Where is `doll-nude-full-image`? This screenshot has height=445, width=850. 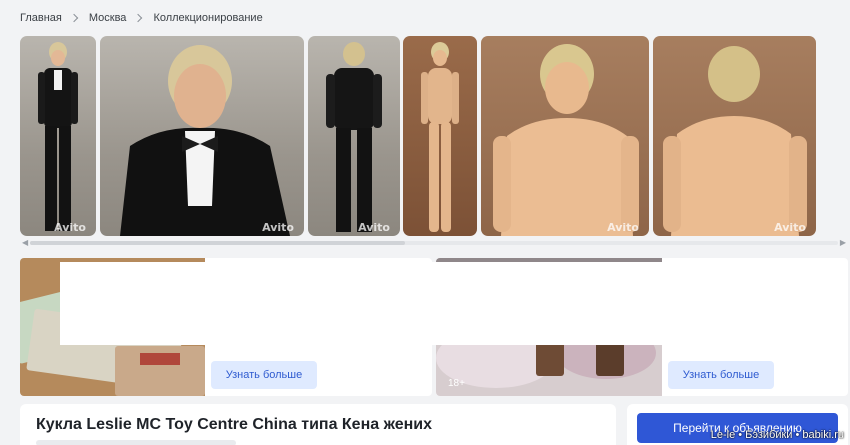
doll-nude-full-image is located at coordinates (440, 137).